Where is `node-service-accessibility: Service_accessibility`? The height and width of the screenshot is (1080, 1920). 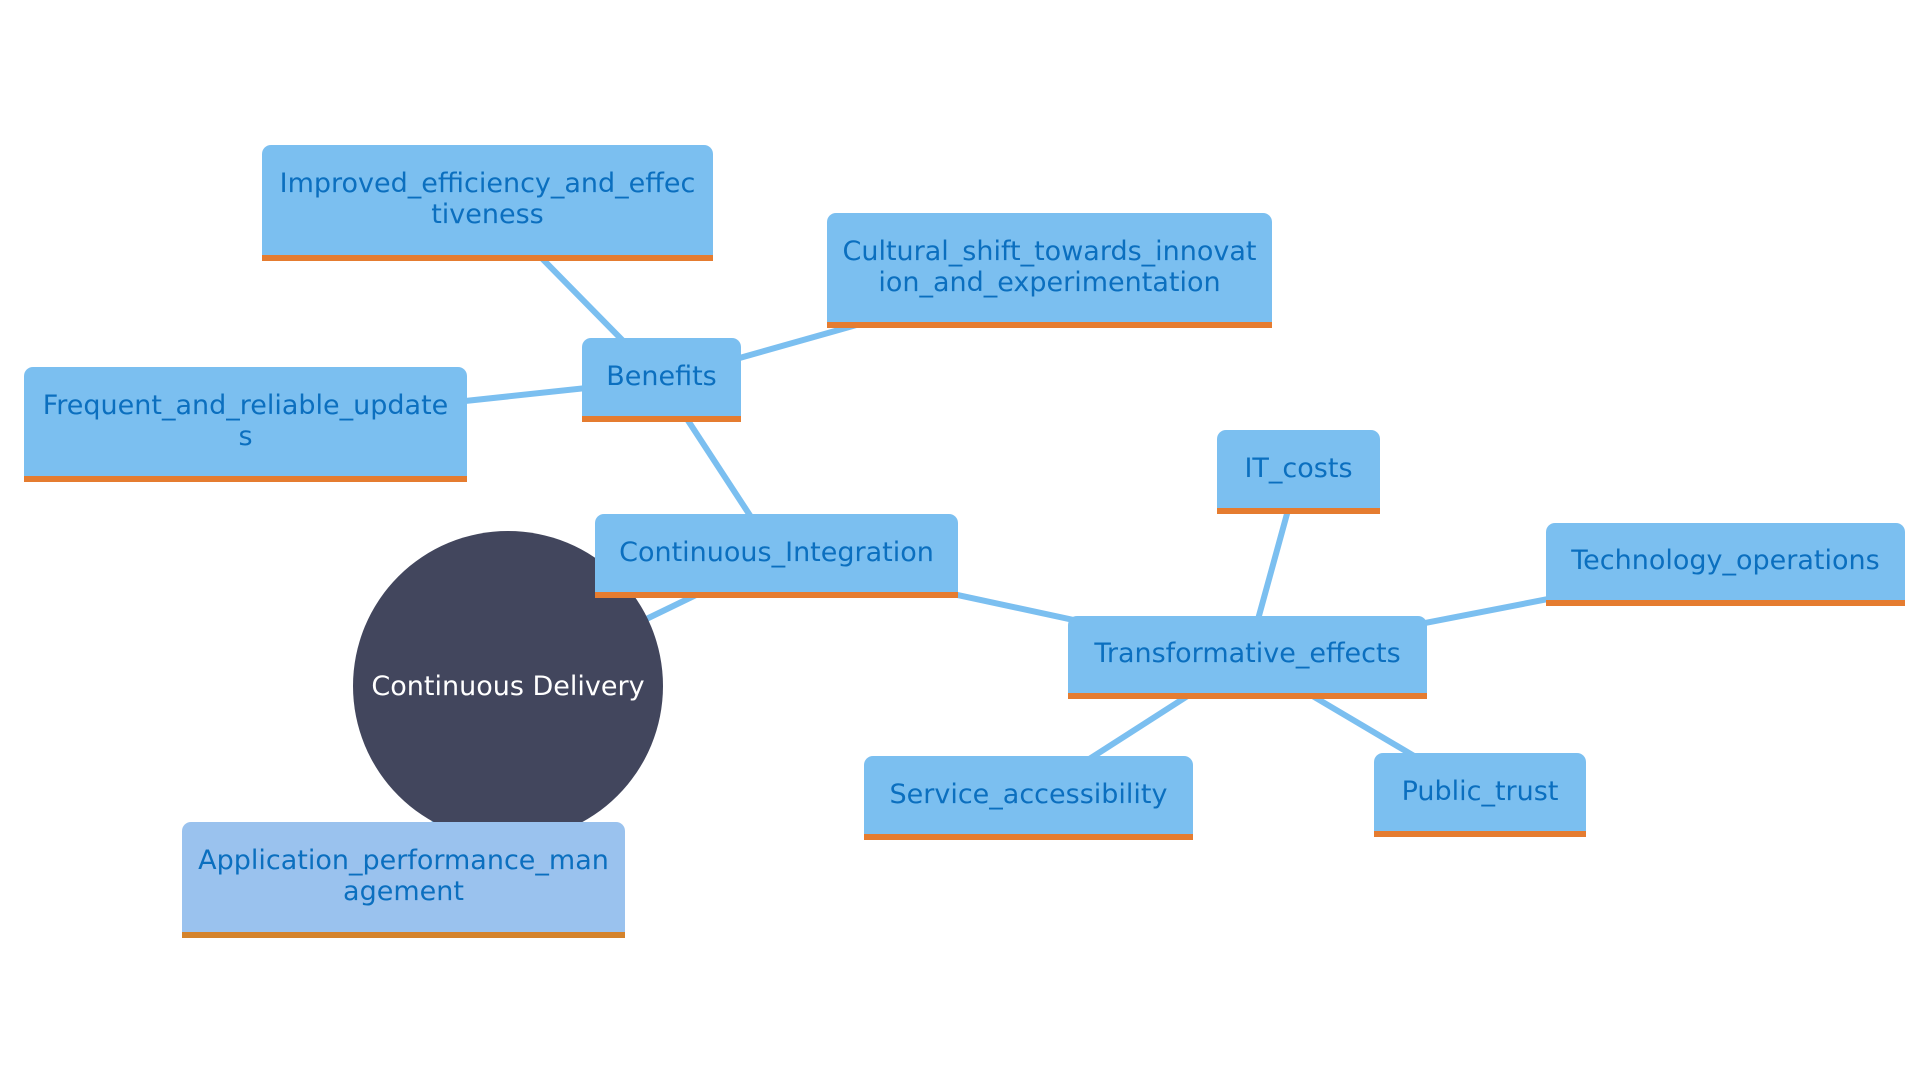
node-service-accessibility: Service_accessibility is located at coordinates (1028, 798).